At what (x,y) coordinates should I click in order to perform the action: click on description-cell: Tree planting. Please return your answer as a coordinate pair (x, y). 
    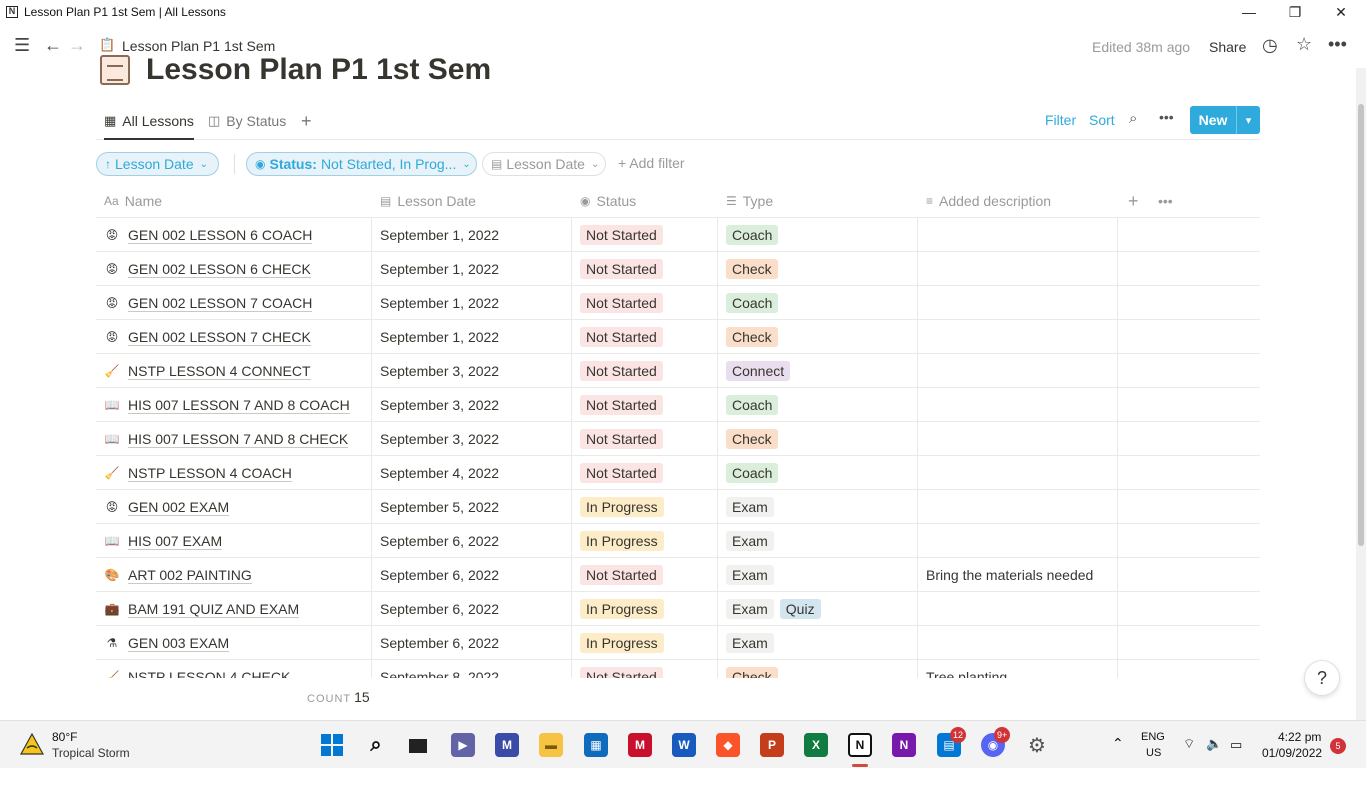
    Looking at the image, I should click on (966, 669).